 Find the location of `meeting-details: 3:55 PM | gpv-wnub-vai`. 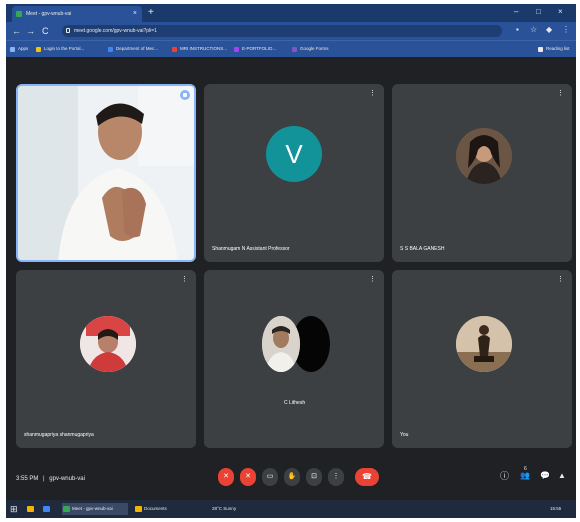

meeting-details: 3:55 PM | gpv-wnub-vai is located at coordinates (50, 479).